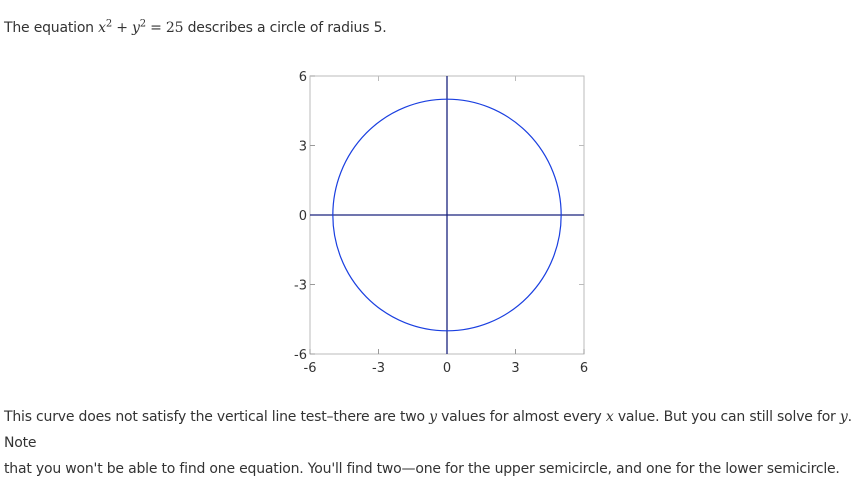 This screenshot has height=482, width=863. Describe the element at coordinates (303, 77) in the screenshot. I see `y-tick-label: 6` at that location.